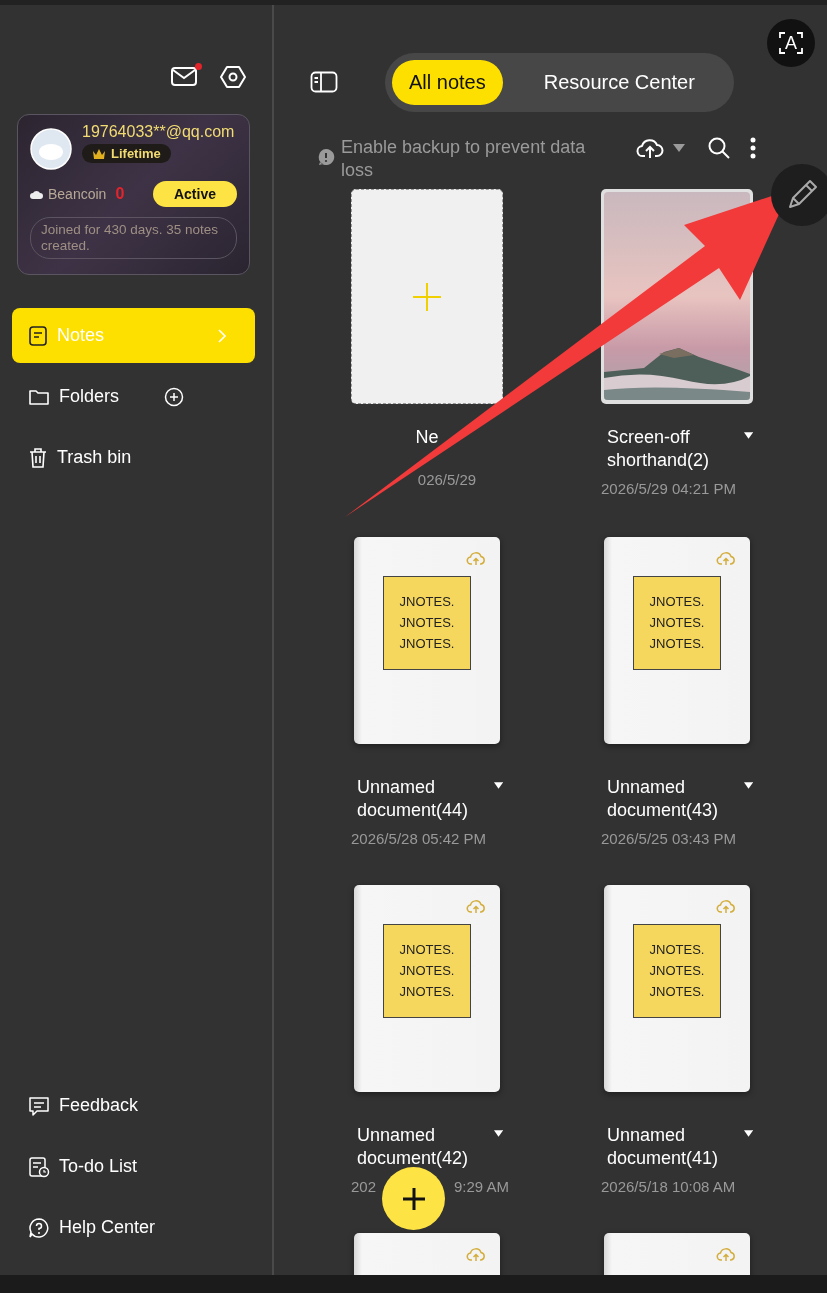 The width and height of the screenshot is (827, 1293). I want to click on note-title: Unnamed document(41), so click(663, 1147).